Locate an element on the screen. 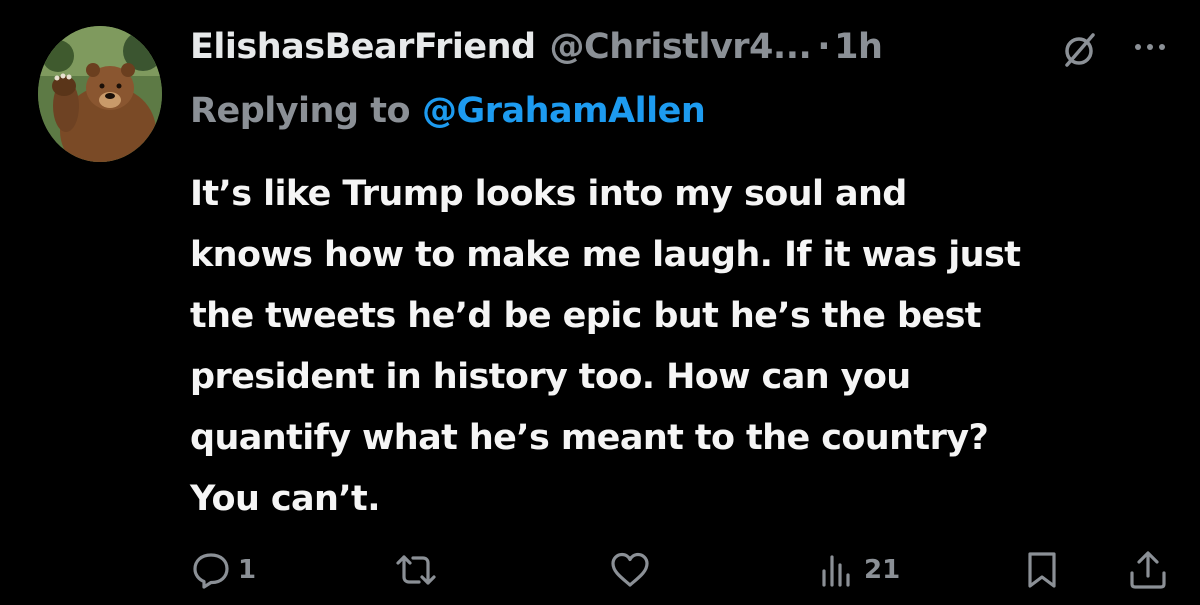  tweet-text-line: It’s like Trump looks into my soul and is located at coordinates (548, 194).